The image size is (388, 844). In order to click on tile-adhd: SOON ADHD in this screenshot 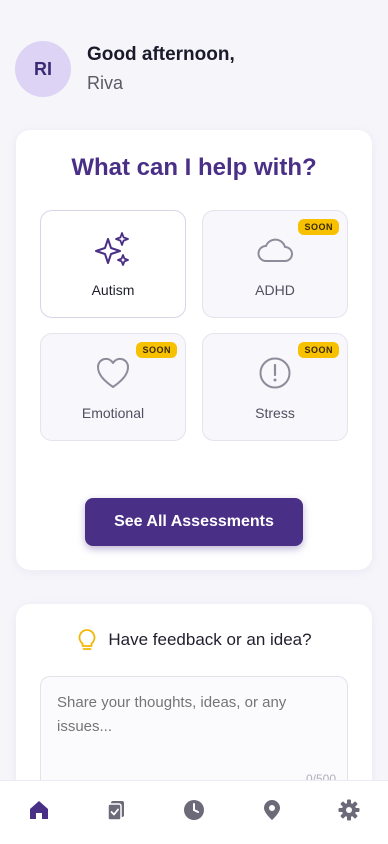, I will do `click(275, 264)`.